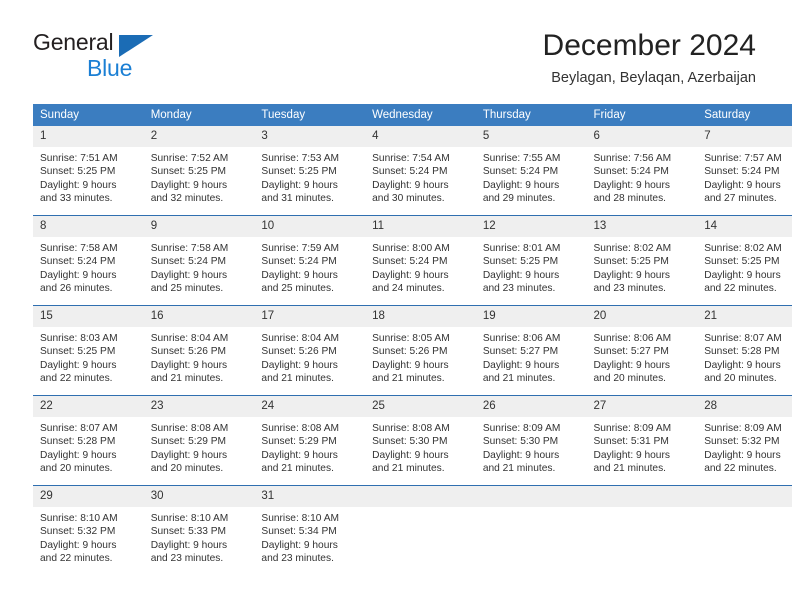  What do you see at coordinates (110, 68) in the screenshot?
I see `brand-text-blue: Blue` at bounding box center [110, 68].